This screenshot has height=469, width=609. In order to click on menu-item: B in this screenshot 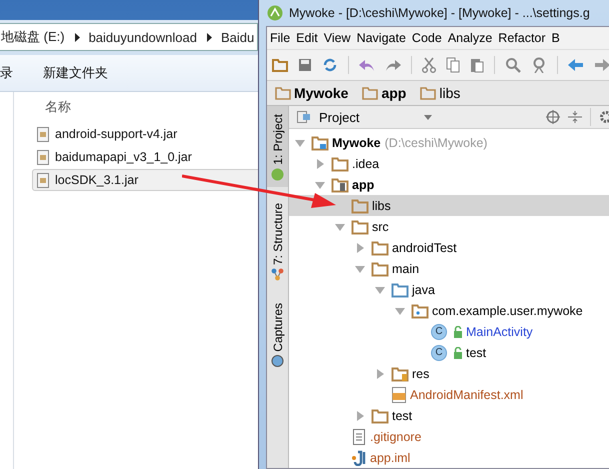, I will do `click(555, 38)`.